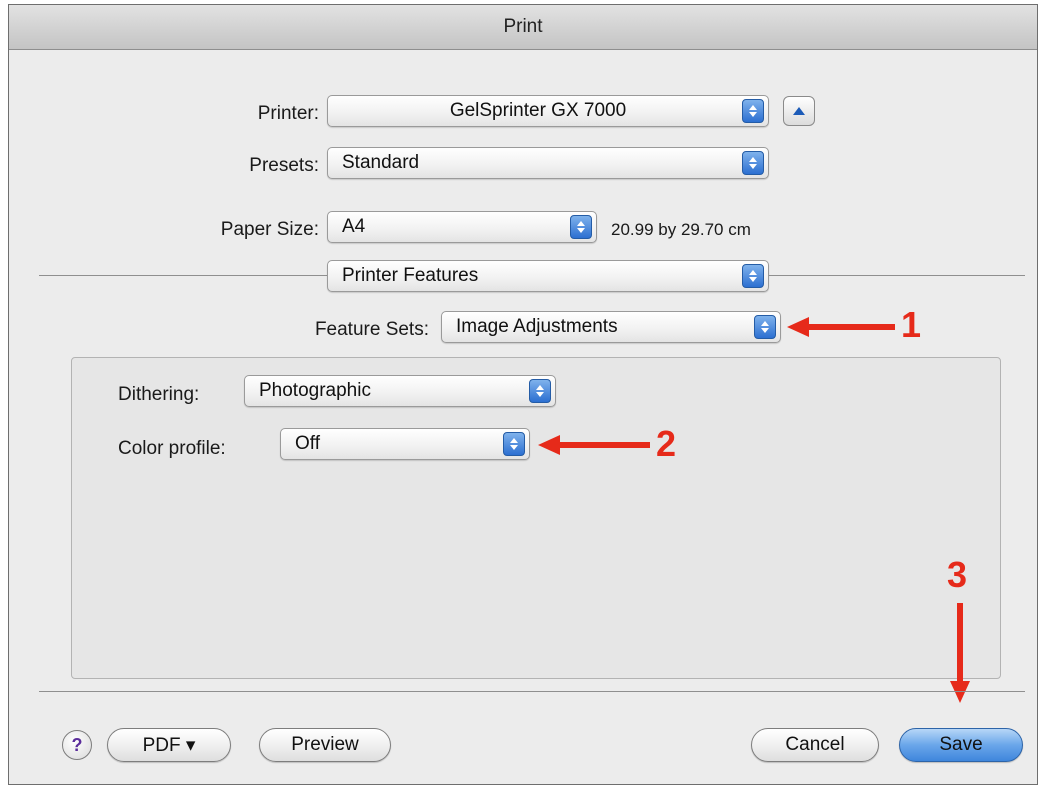 This screenshot has height=789, width=1042. I want to click on section-popup: Printer Features, so click(548, 276).